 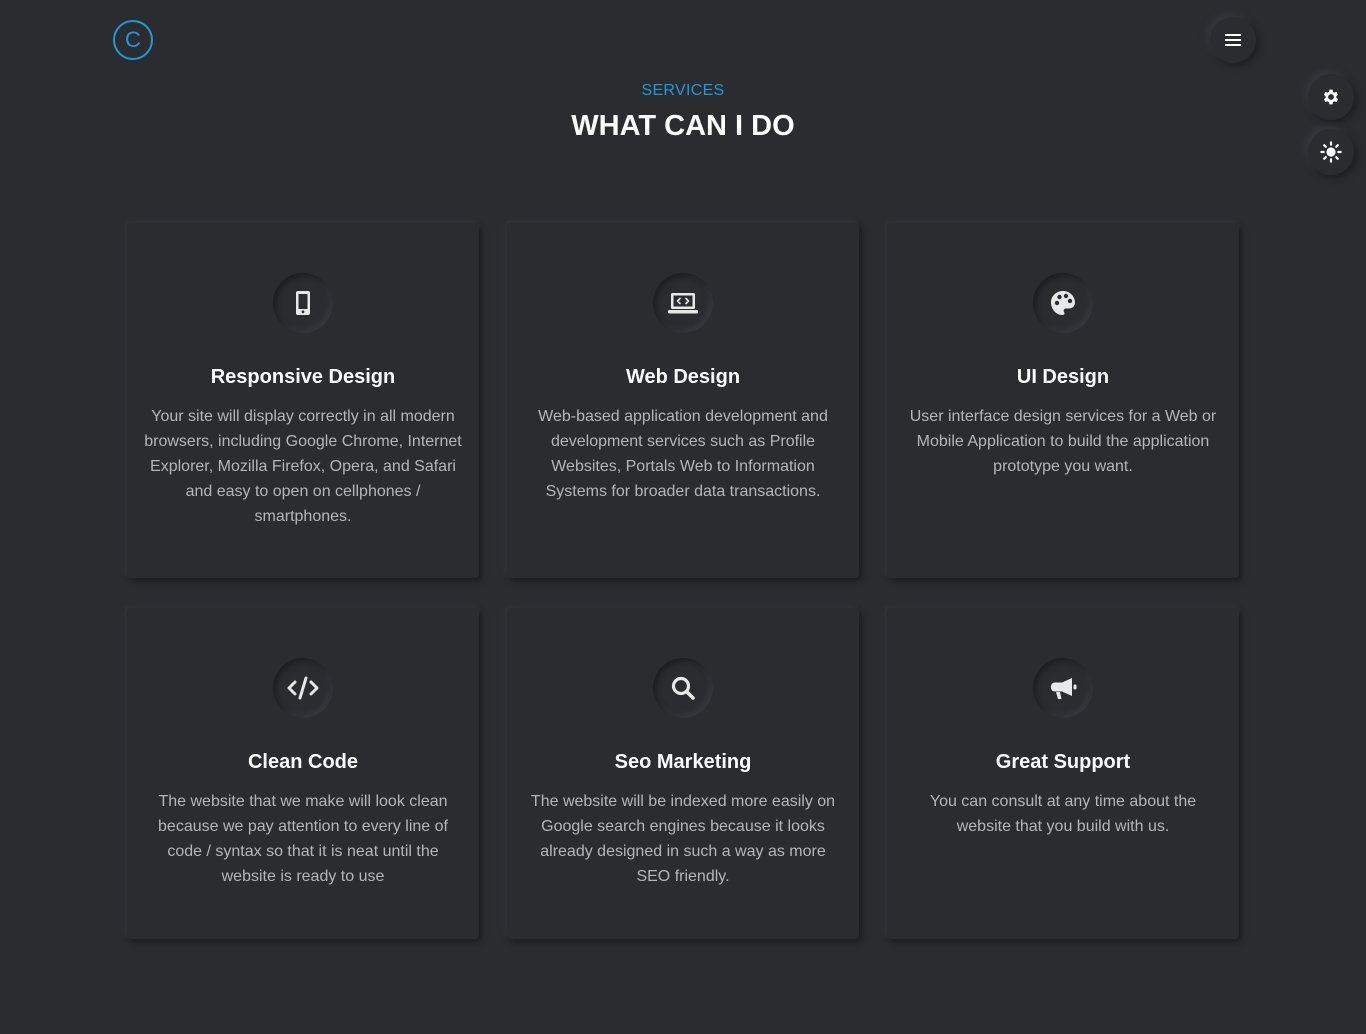 I want to click on menu-button, so click(x=1233, y=40).